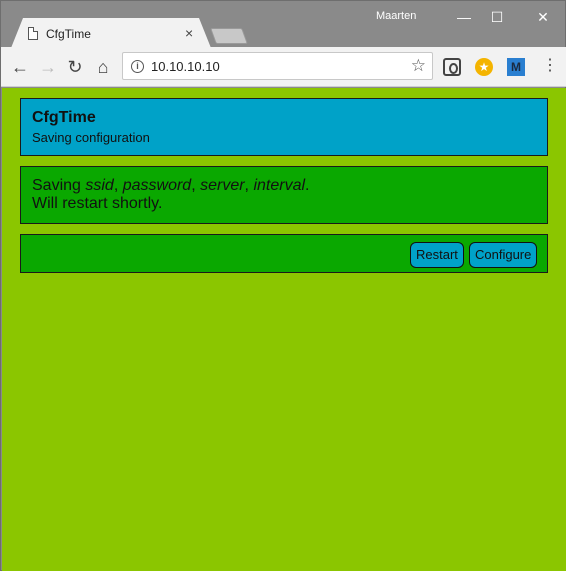 The image size is (566, 571). Describe the element at coordinates (68, 34) in the screenshot. I see `tab-title: CfgTime` at that location.